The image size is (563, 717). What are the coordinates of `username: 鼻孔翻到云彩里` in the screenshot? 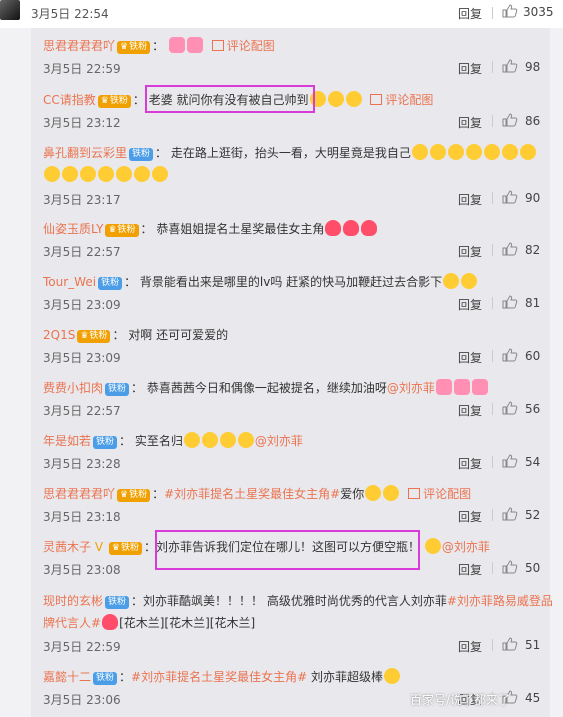 It's located at (85, 153).